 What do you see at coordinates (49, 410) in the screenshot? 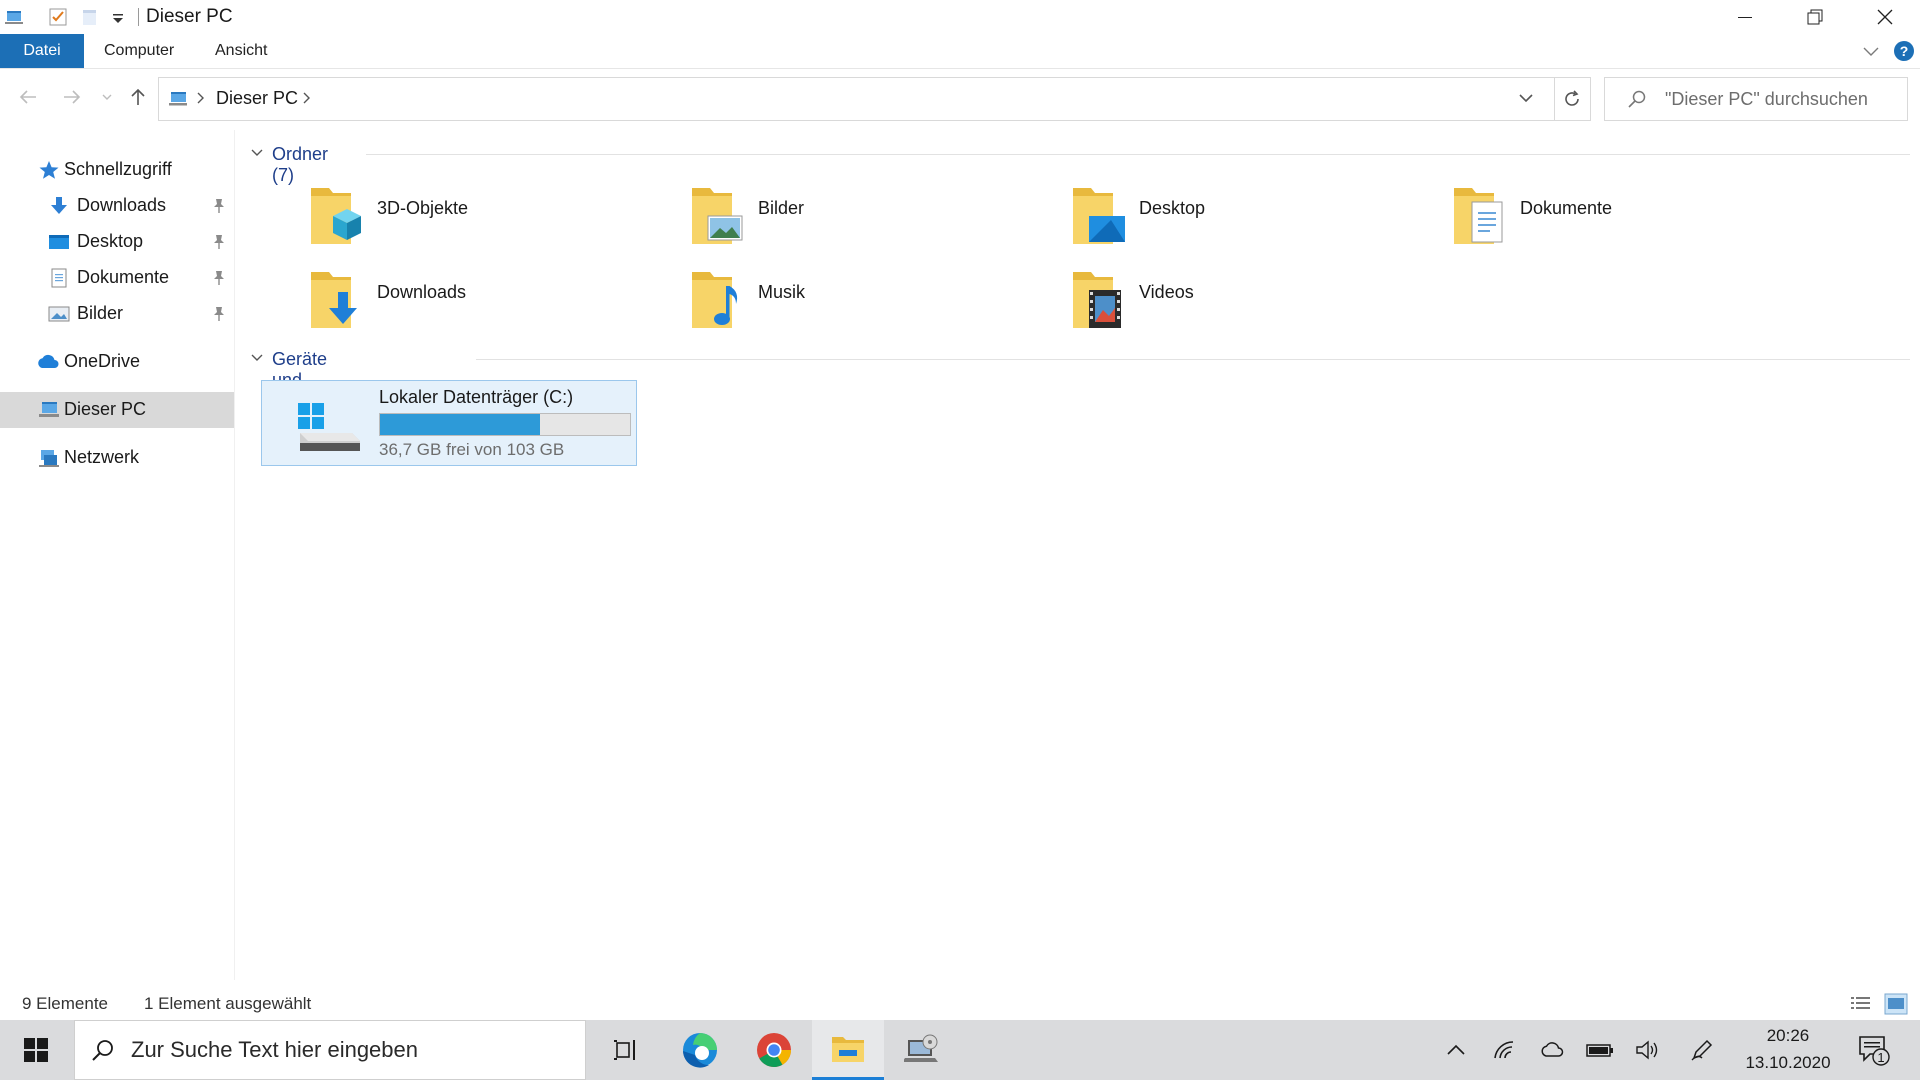
I see `computer-icon` at bounding box center [49, 410].